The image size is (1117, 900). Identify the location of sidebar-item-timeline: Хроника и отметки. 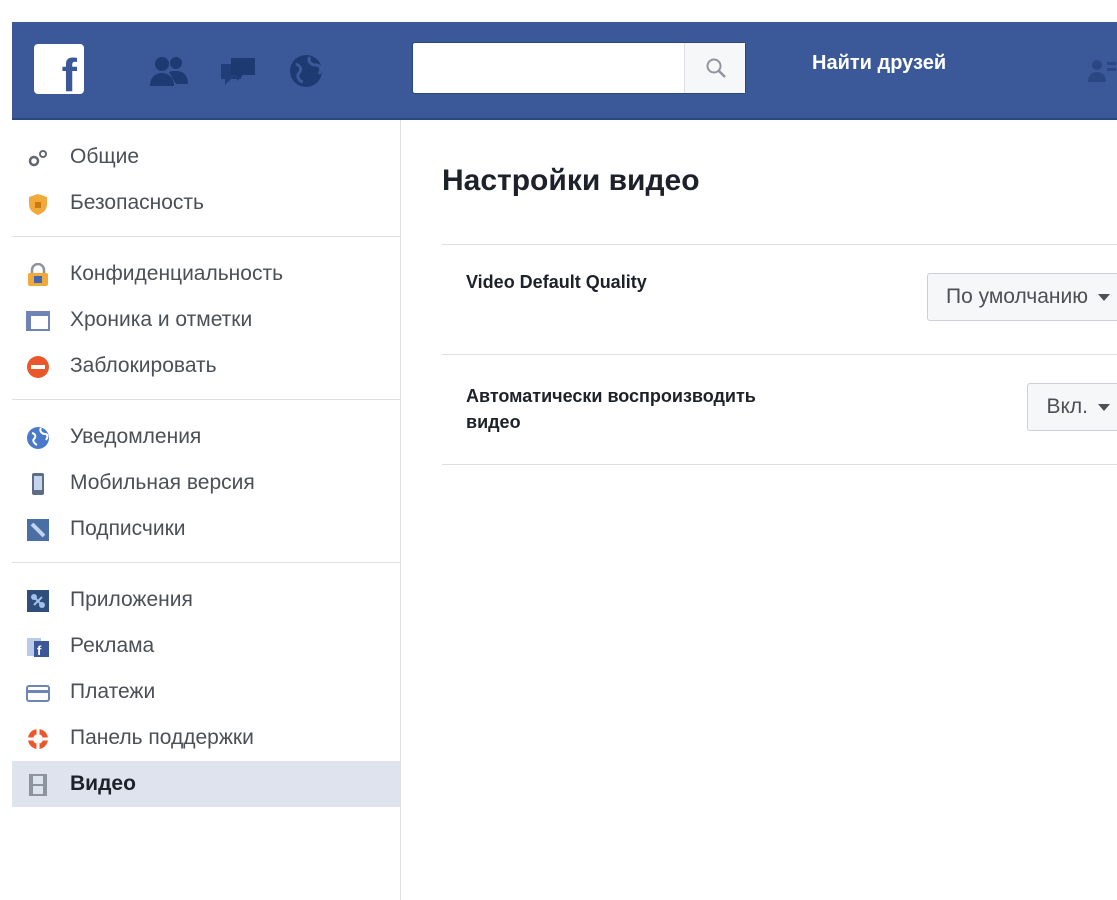
(206, 320).